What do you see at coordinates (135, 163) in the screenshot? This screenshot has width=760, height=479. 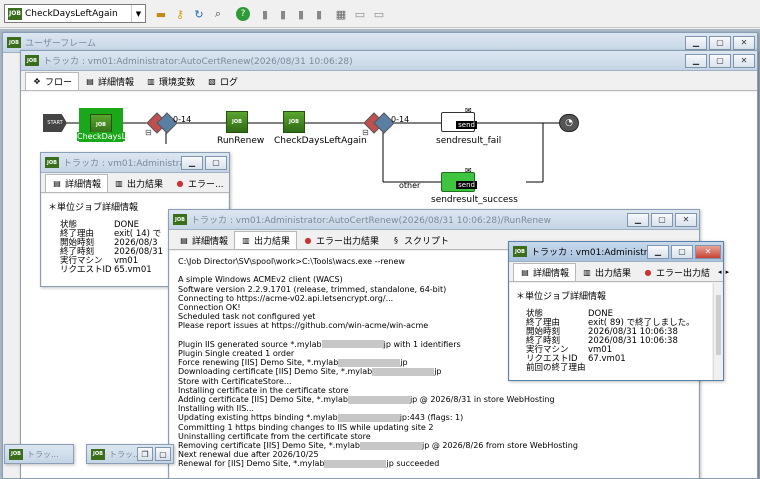 I see `tracker-small-titlebar: JOB トラッカ : vm01:Administrat... ▁ ▢` at bounding box center [135, 163].